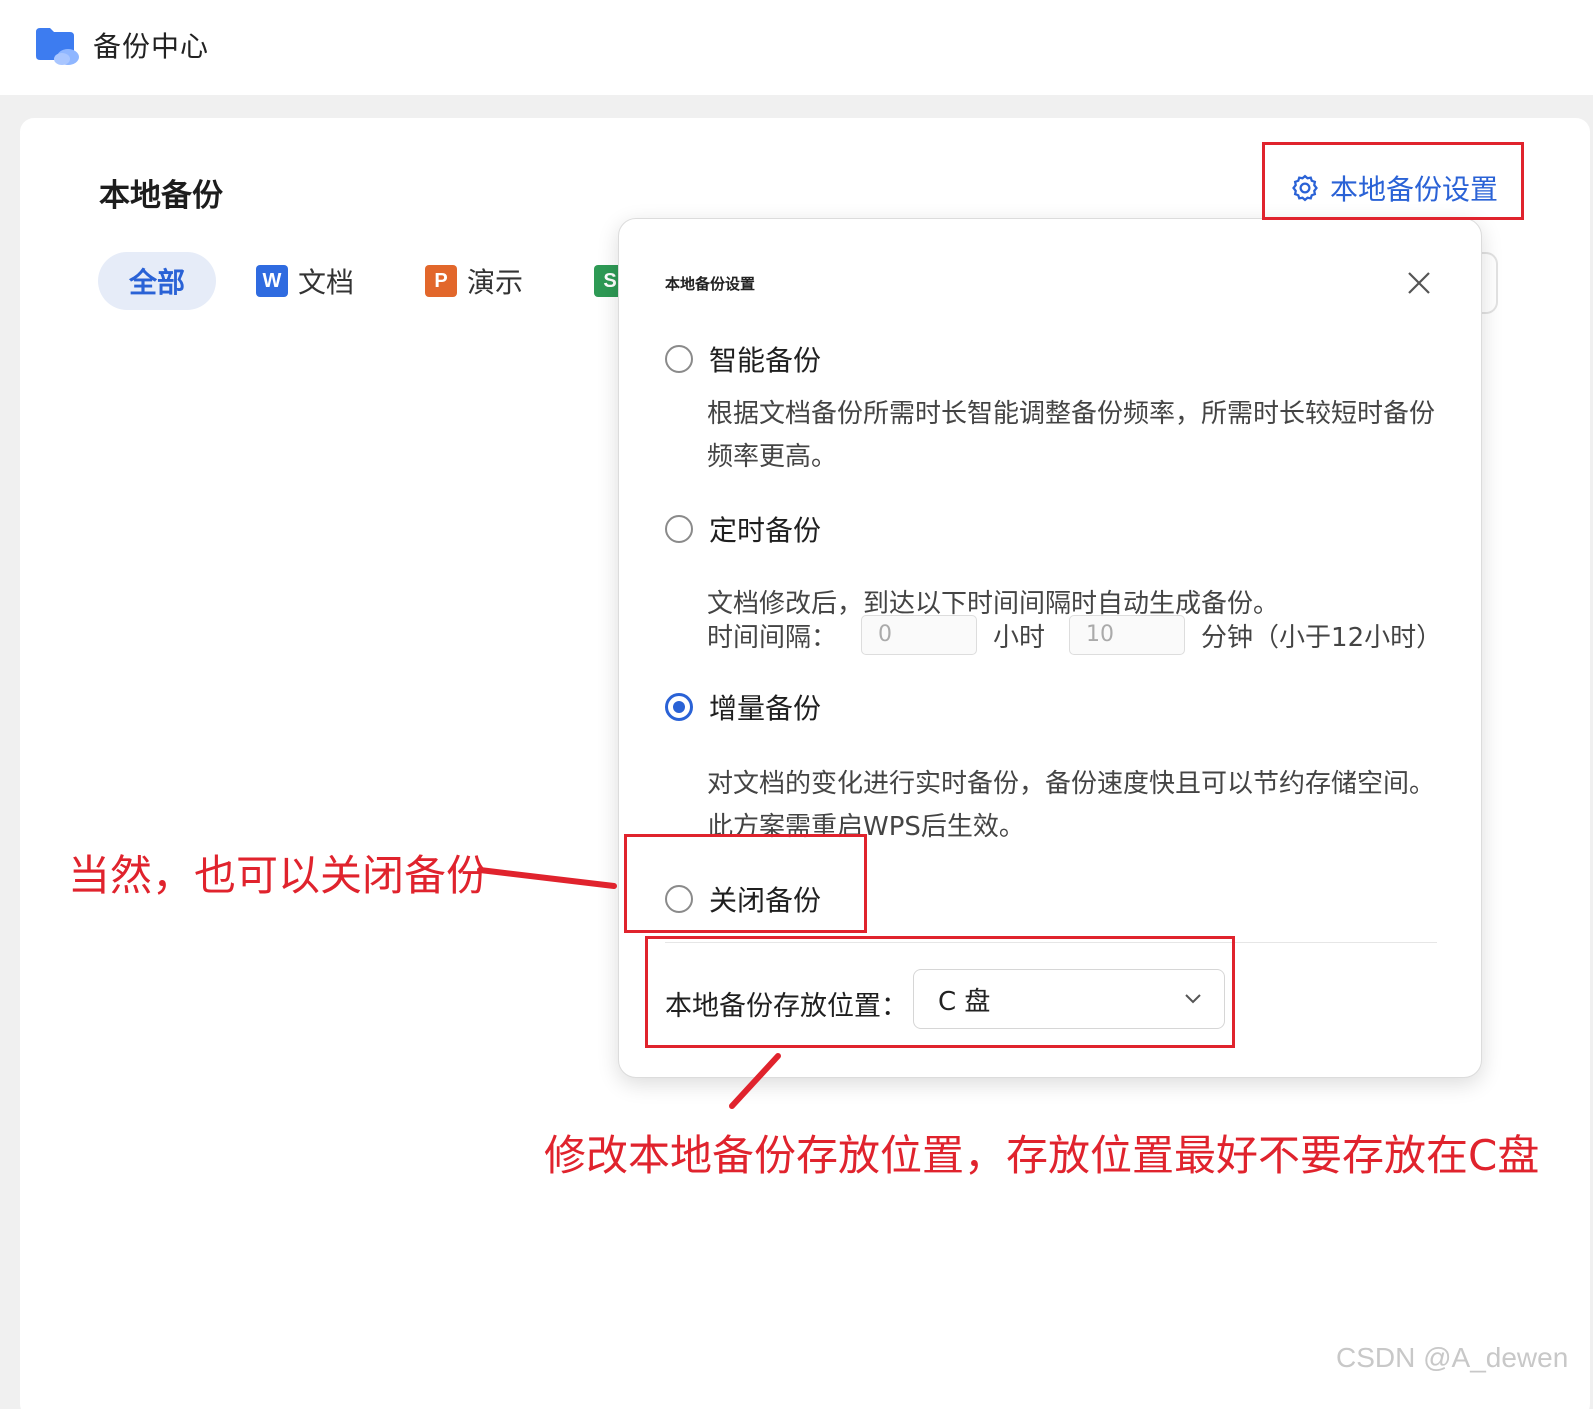  I want to click on option-incremental-backup-label: 增量备份, so click(765, 708).